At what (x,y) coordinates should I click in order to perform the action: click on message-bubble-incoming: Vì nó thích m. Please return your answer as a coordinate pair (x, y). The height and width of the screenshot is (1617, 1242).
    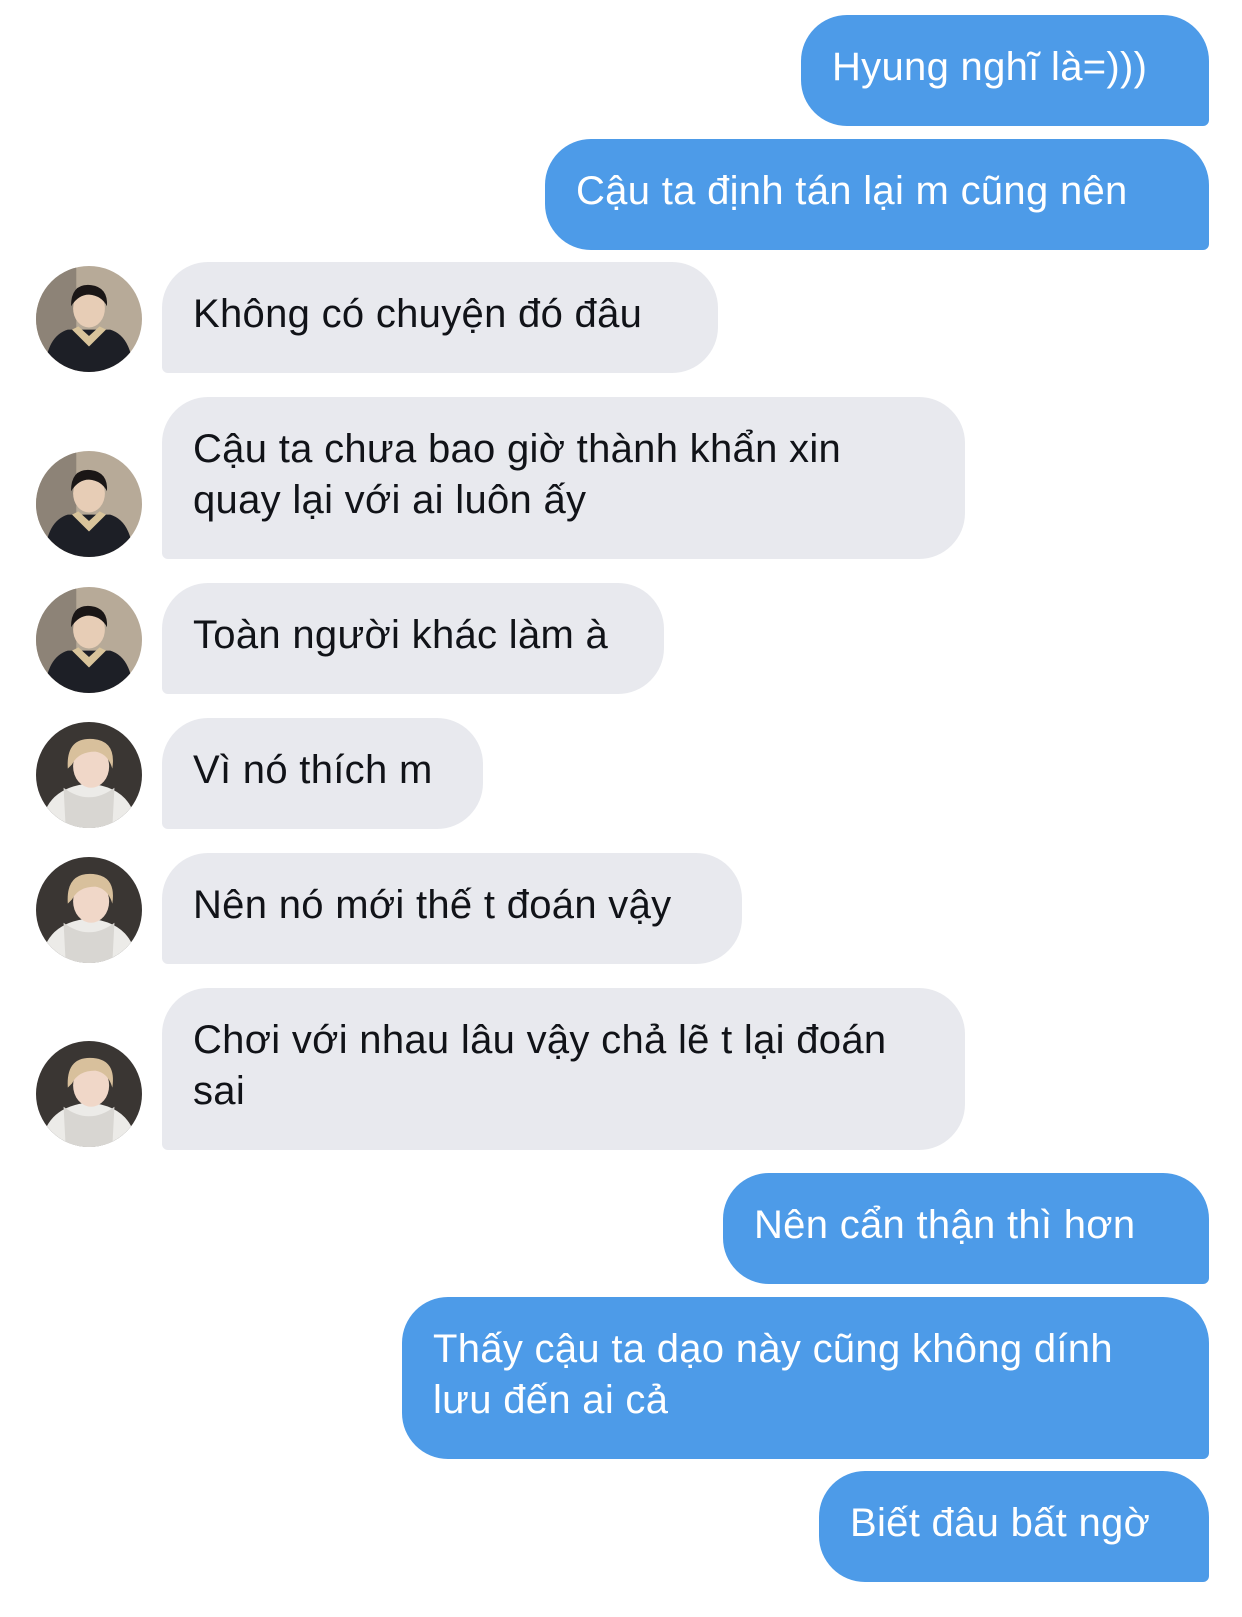
    Looking at the image, I should click on (322, 773).